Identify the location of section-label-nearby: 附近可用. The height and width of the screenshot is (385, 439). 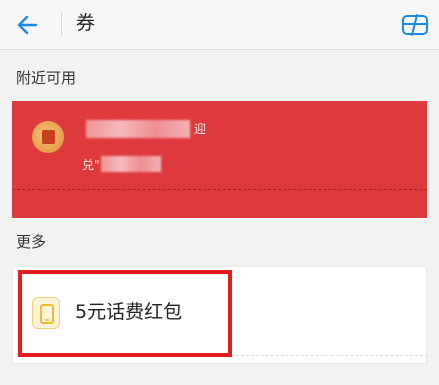
(46, 78).